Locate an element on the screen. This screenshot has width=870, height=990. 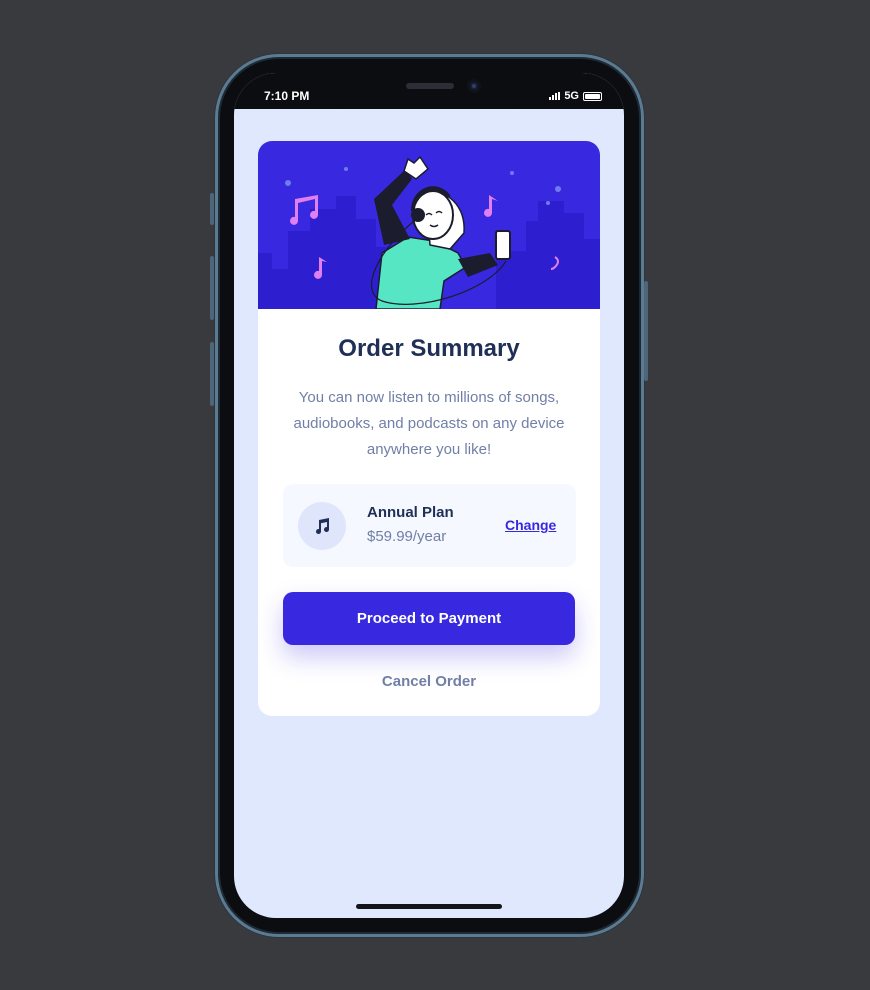
plan-price: $59.99/year is located at coordinates (407, 536).